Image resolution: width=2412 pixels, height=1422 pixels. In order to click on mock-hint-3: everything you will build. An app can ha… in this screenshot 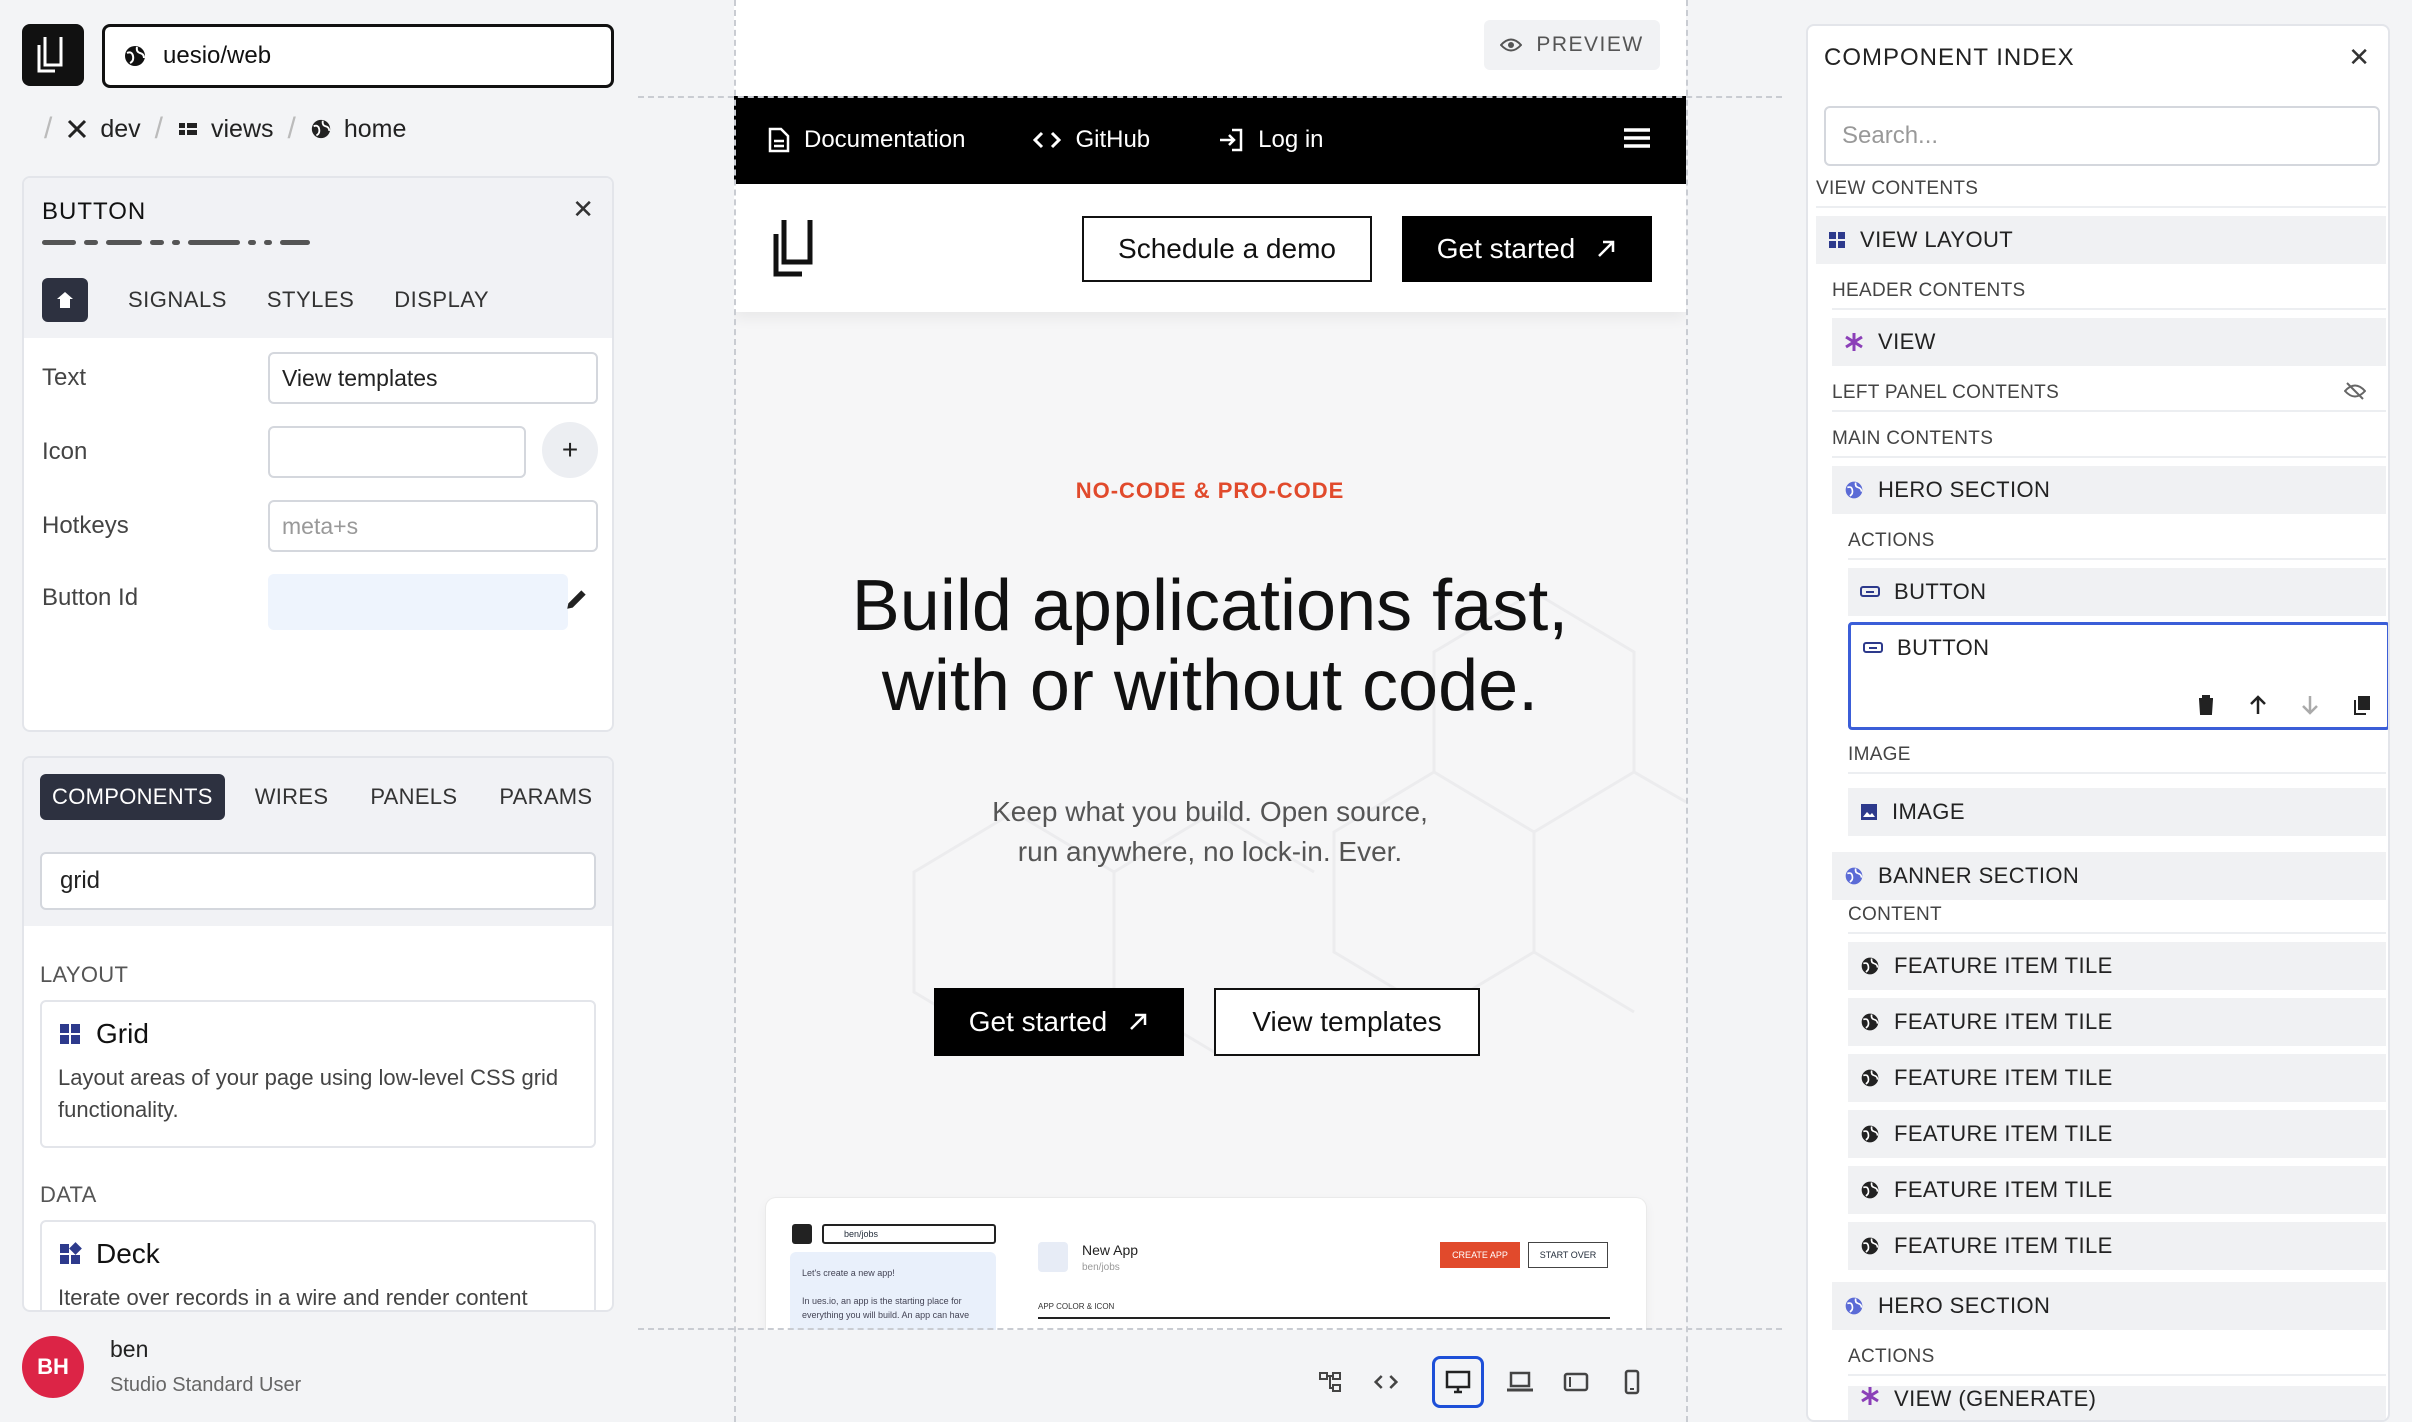, I will do `click(886, 1315)`.